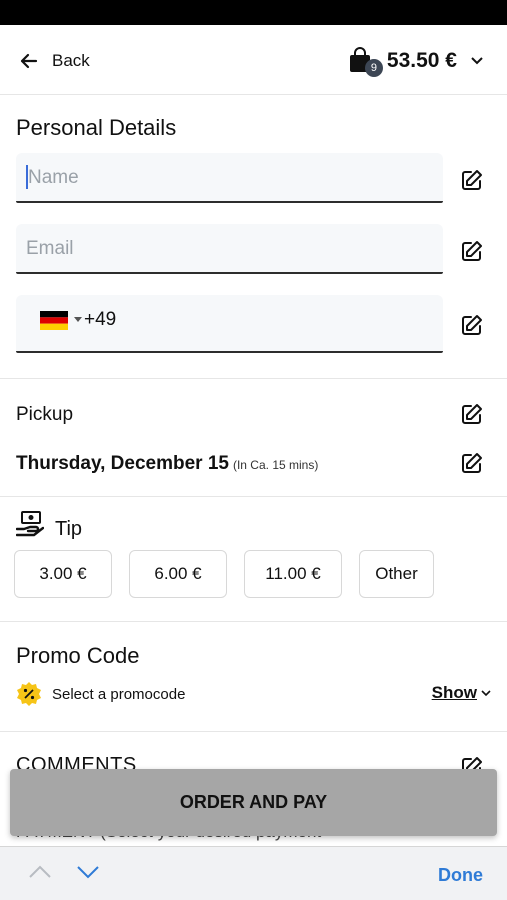 The width and height of the screenshot is (507, 900). I want to click on show-promo-button: Show, so click(461, 693).